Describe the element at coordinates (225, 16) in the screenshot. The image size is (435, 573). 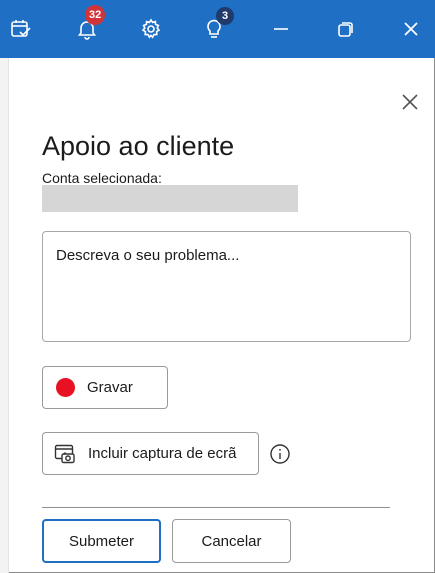
I see `tips-badge: 3` at that location.